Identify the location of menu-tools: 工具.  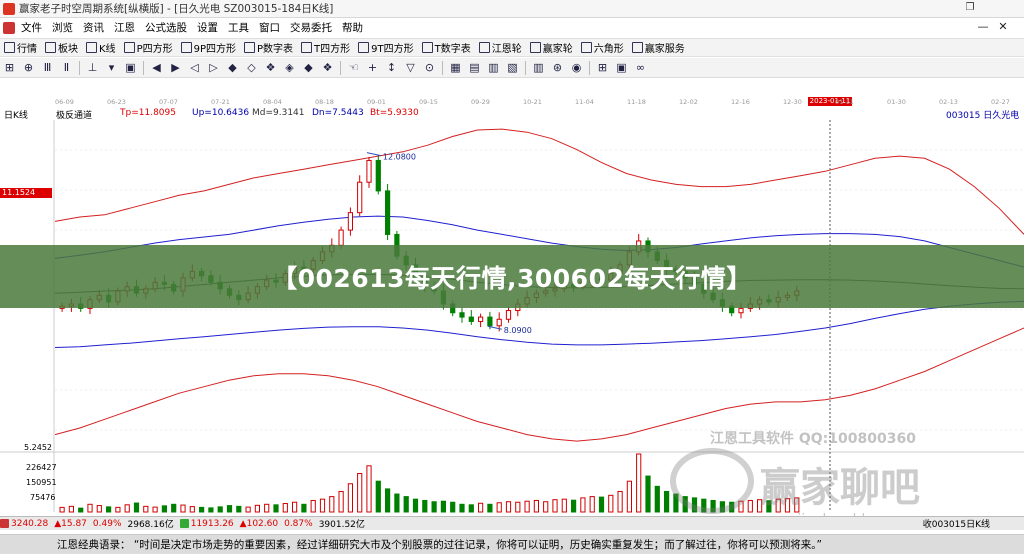
(238, 27).